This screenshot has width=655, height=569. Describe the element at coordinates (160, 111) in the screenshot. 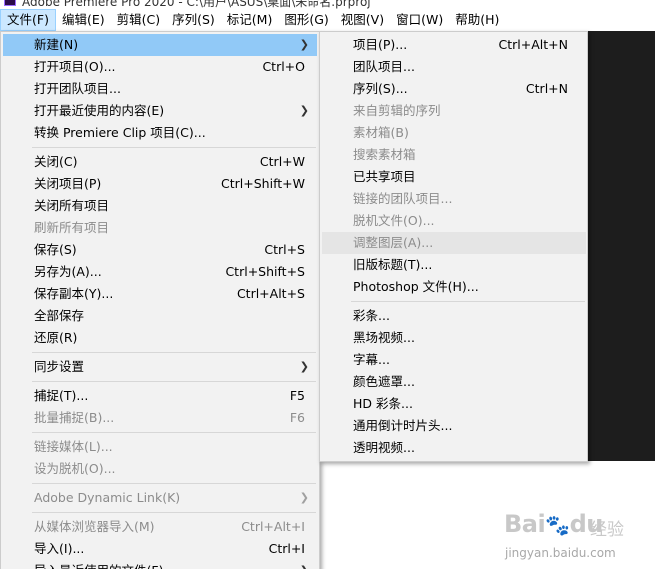

I see `menu-item-open-recent: 打开最近使用的内容(E) ❯` at that location.